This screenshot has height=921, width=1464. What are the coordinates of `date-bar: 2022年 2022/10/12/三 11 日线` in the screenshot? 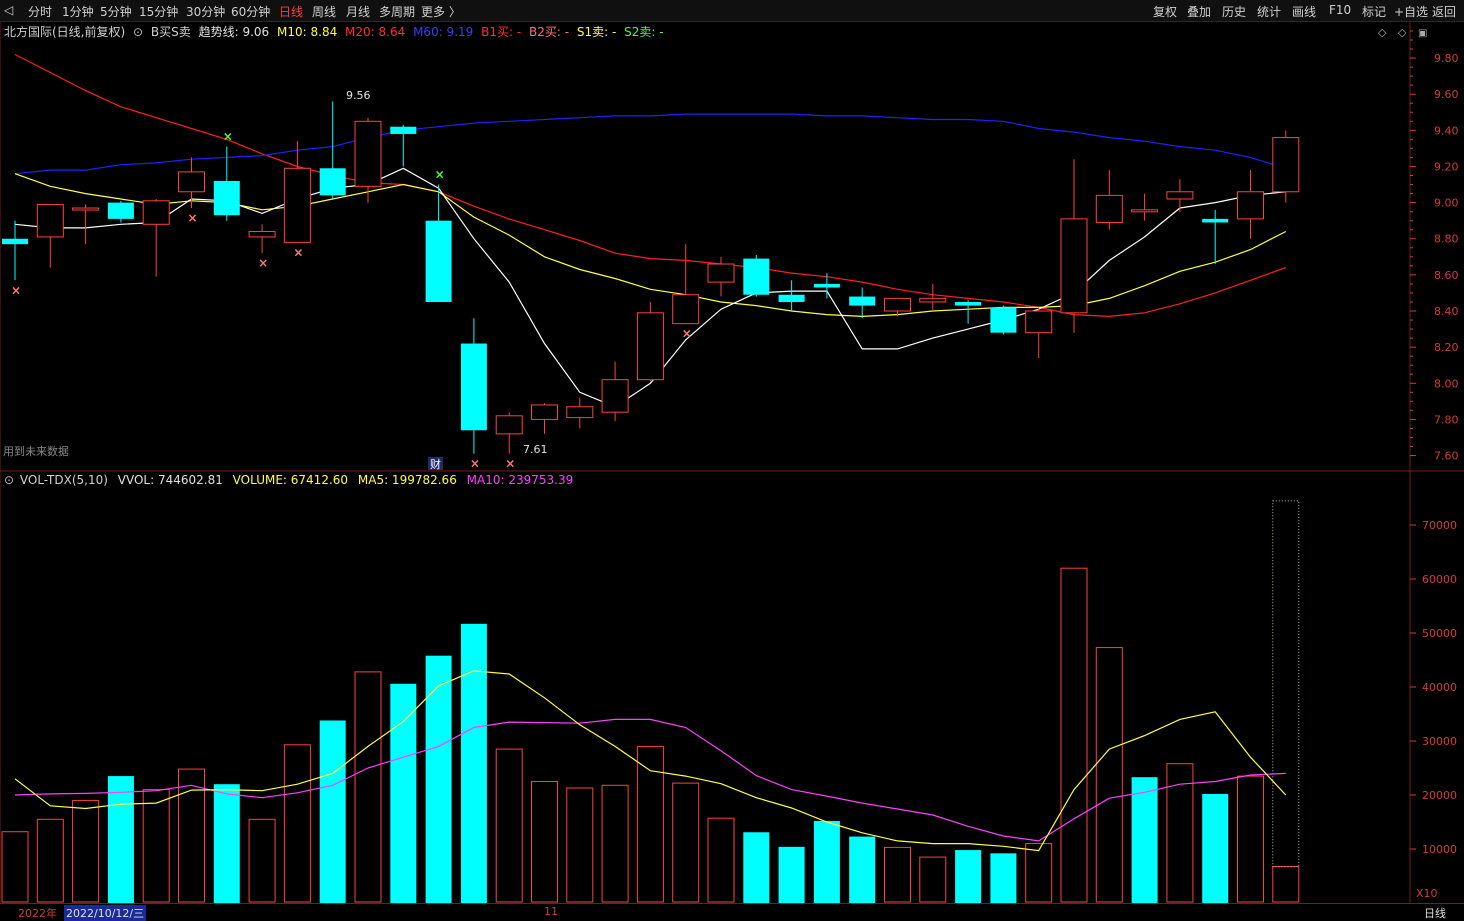 It's located at (732, 912).